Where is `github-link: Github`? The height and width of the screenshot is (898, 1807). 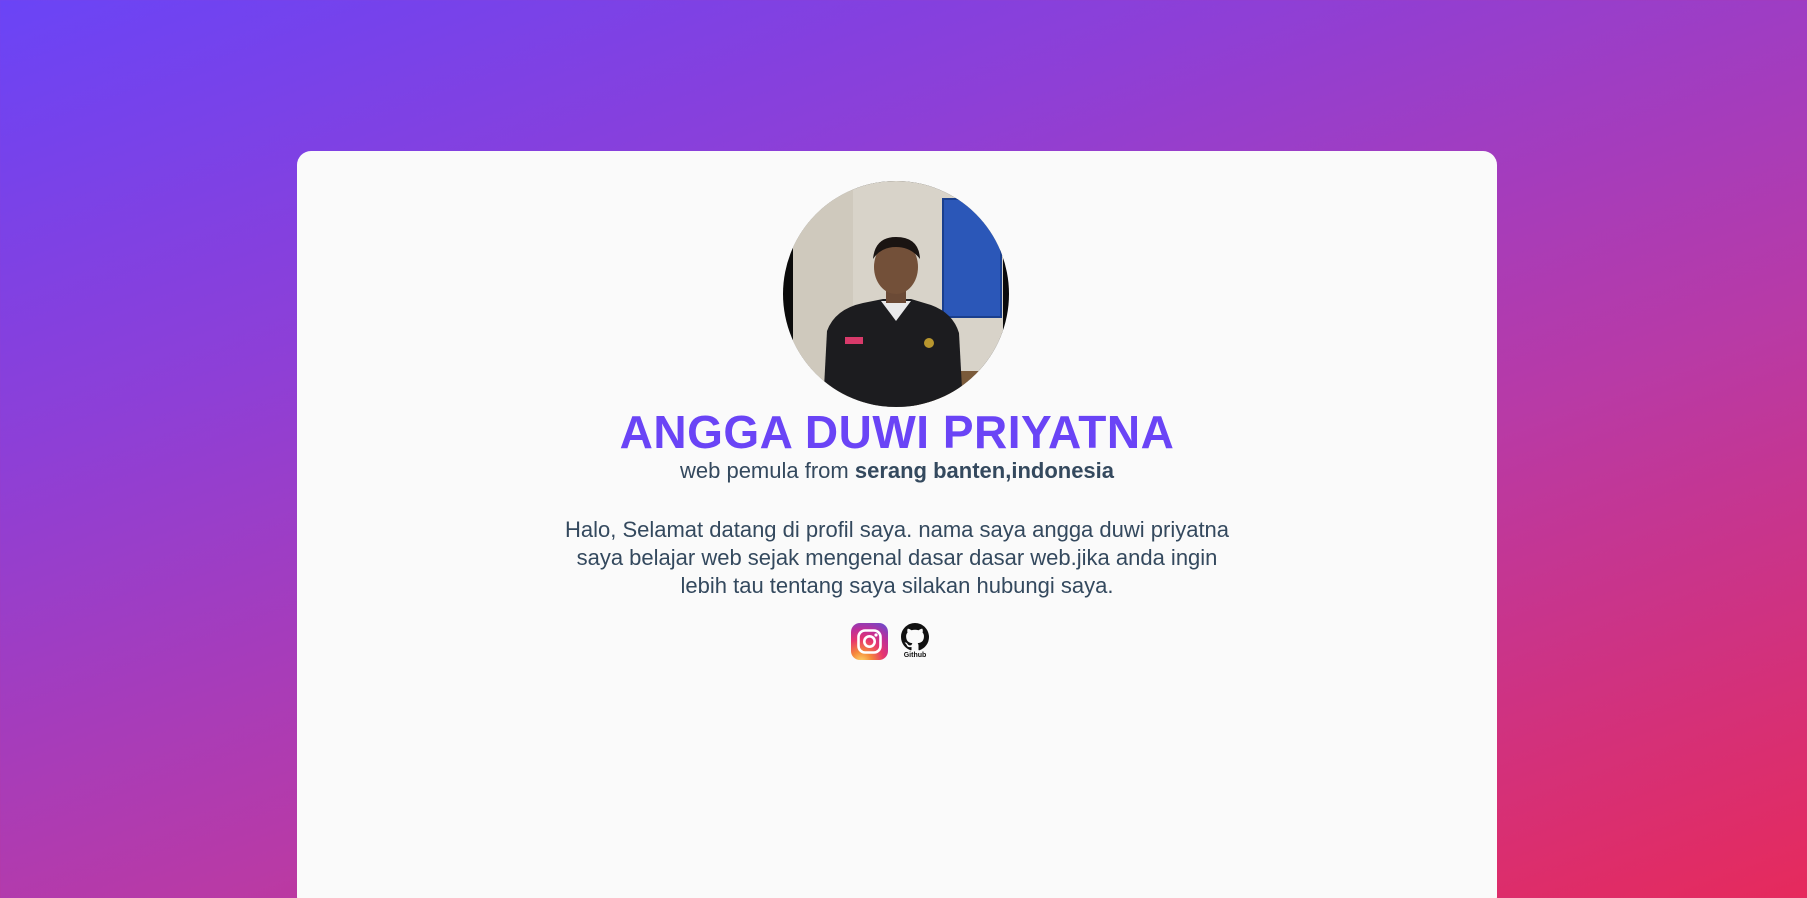
github-link: Github is located at coordinates (915, 643).